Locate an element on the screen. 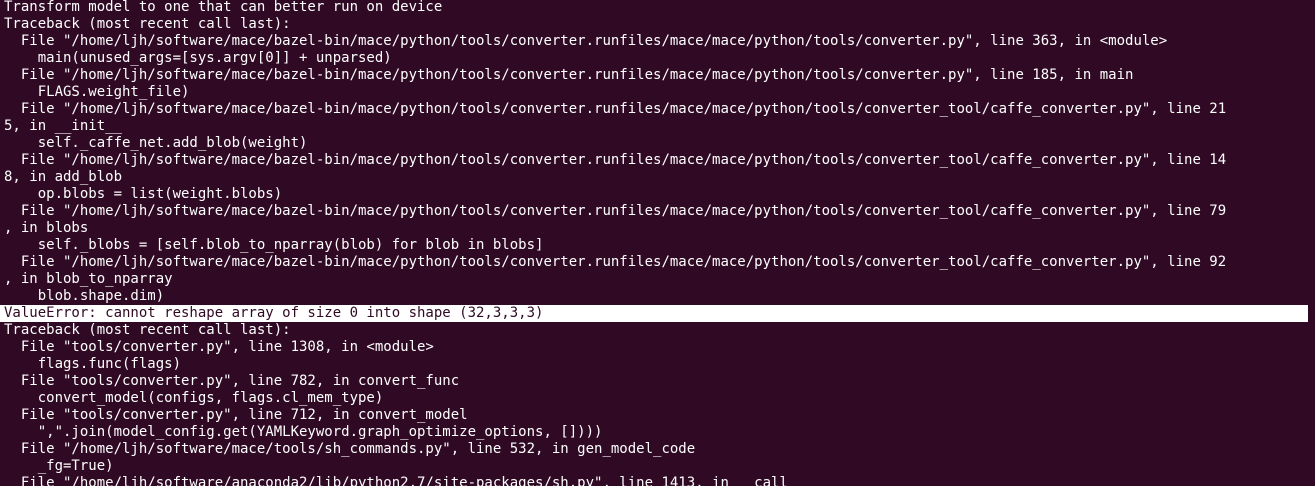  terminal-line: op.blobs = list(weight.blobs) is located at coordinates (143, 194).